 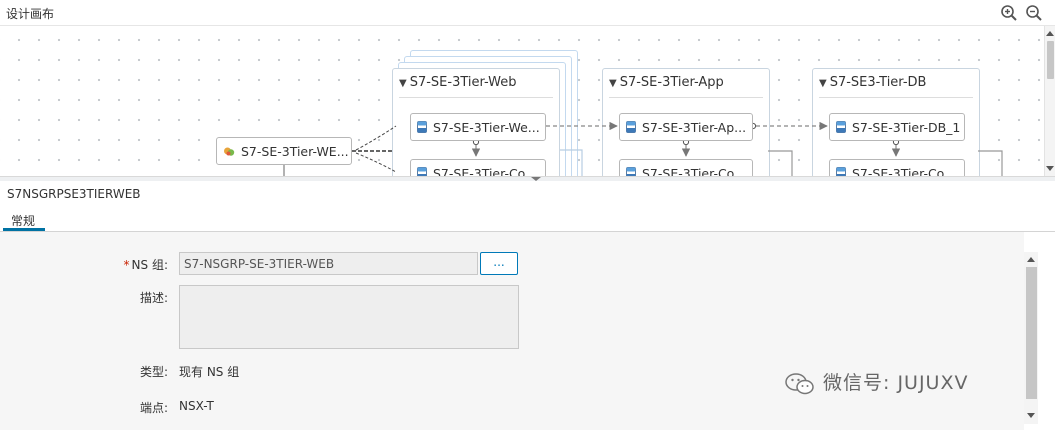 What do you see at coordinates (153, 408) in the screenshot?
I see `endpoint-label: 端点:` at bounding box center [153, 408].